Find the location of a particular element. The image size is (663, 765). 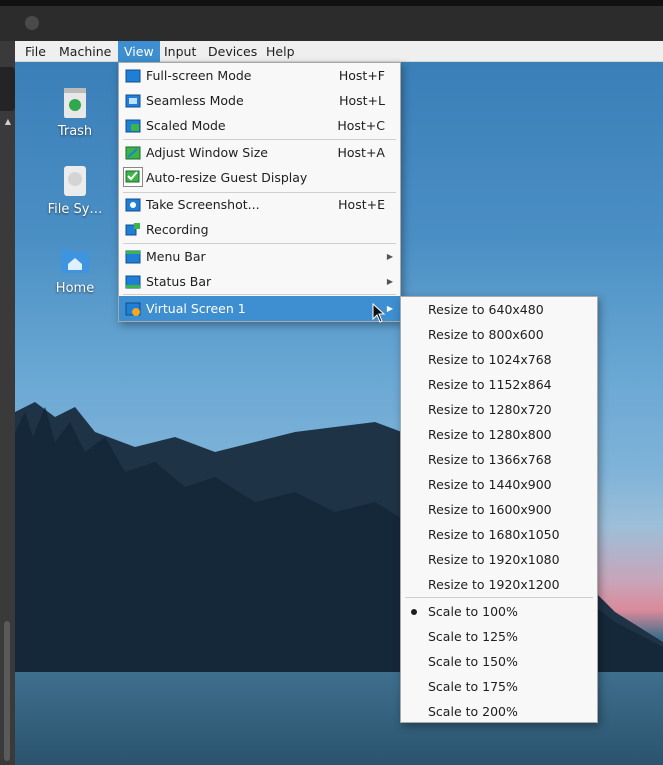

menu-item-status-bar: Status Bar ▶ is located at coordinates (259, 281).